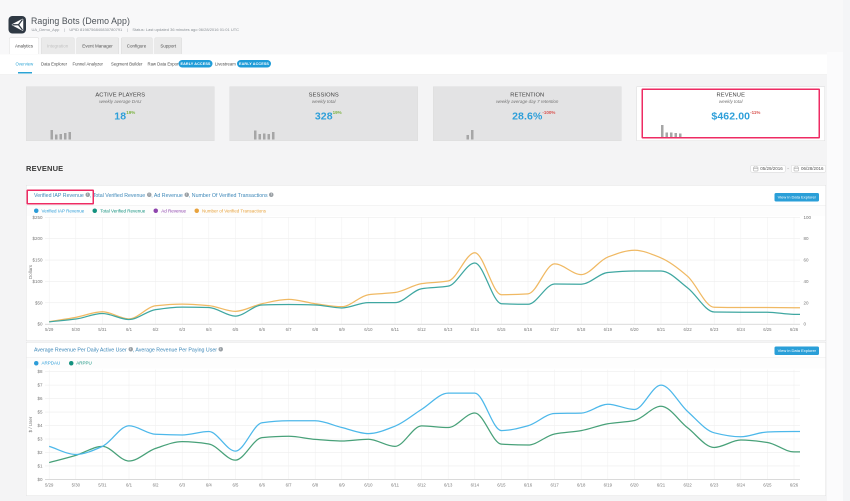  Describe the element at coordinates (37, 217) in the screenshot. I see `svg-text: $250` at that location.